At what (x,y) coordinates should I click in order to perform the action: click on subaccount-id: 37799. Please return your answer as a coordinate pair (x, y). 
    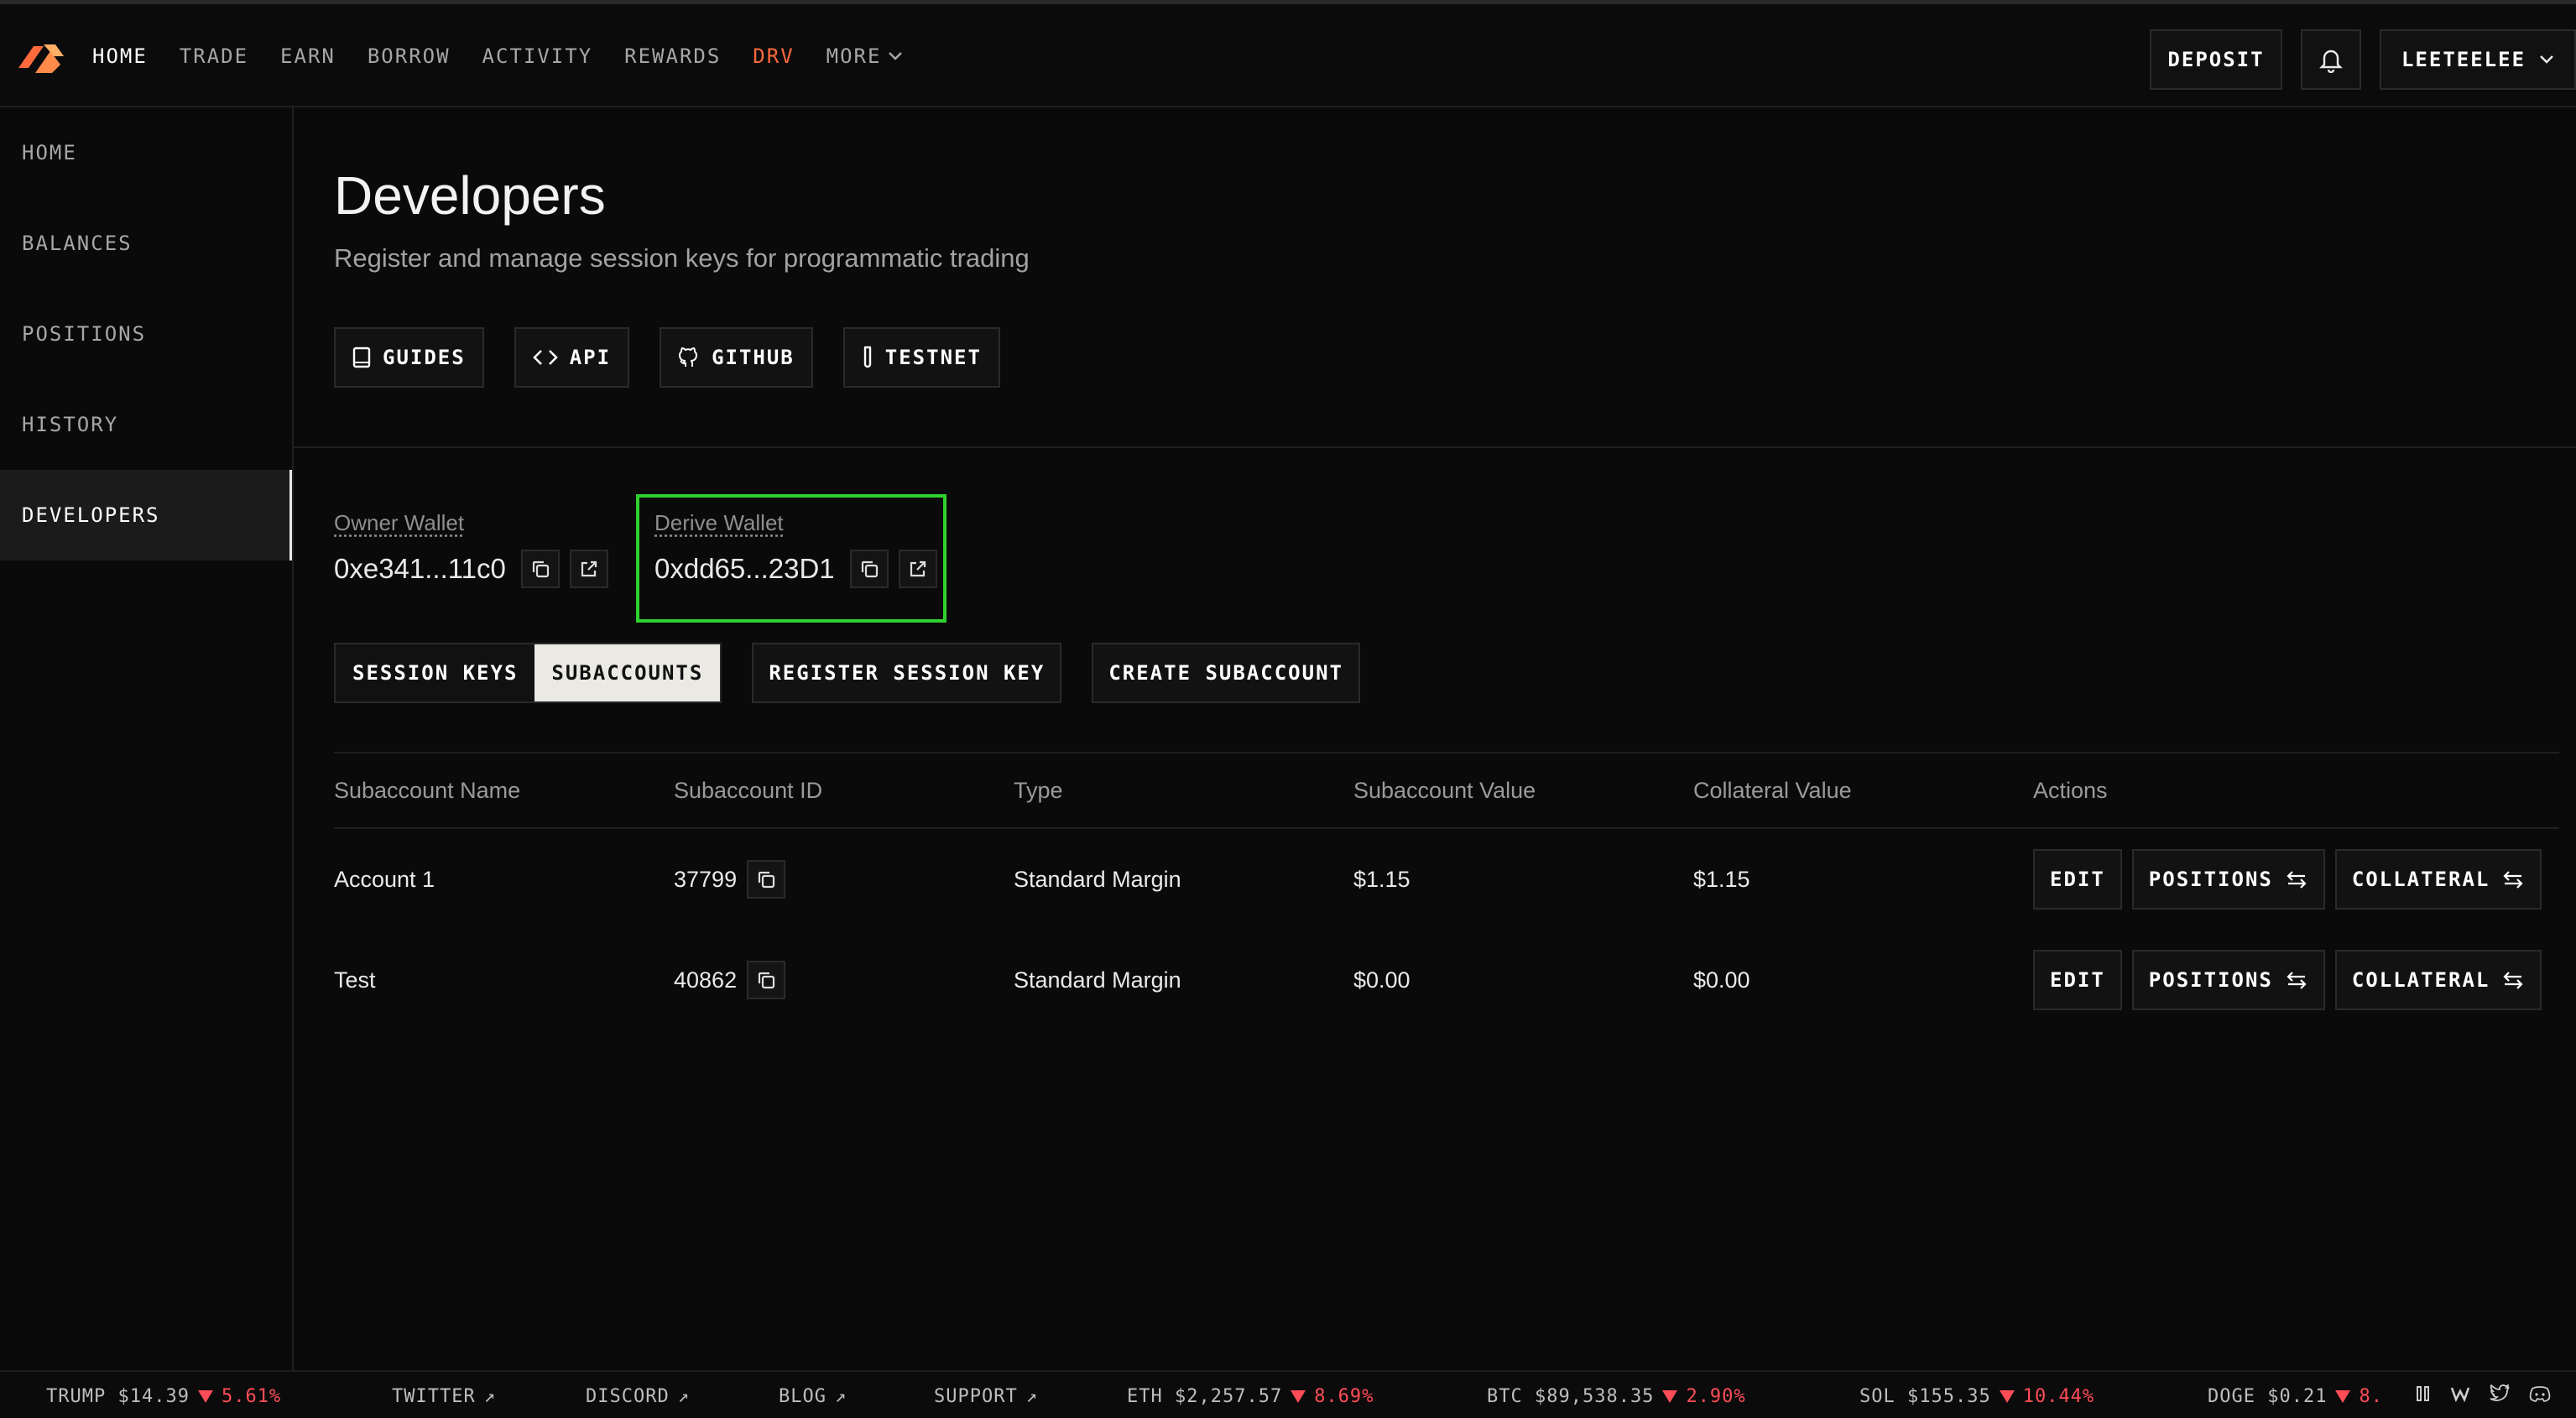
    Looking at the image, I should click on (706, 879).